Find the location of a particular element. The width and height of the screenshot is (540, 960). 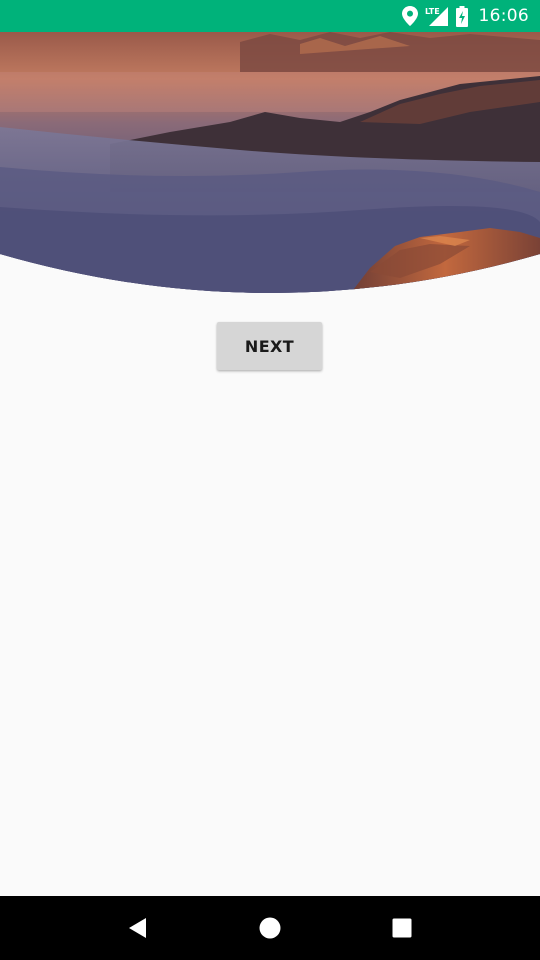

clock-time: 16:06 is located at coordinates (503, 16).